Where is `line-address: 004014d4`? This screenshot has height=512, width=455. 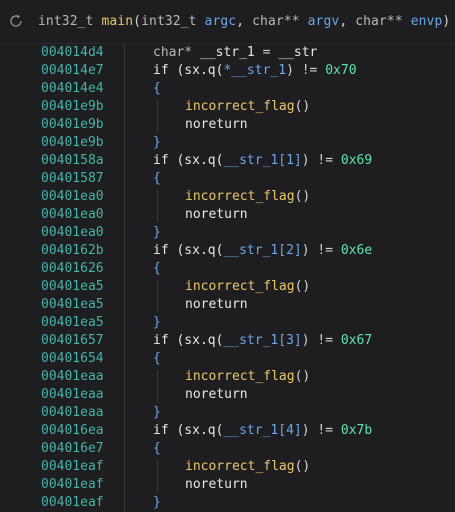 line-address: 004014d4 is located at coordinates (72, 53).